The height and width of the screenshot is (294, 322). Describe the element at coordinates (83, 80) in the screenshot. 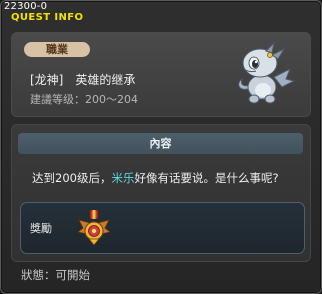

I see `quest-name: [龙神] 英雄的继承` at that location.